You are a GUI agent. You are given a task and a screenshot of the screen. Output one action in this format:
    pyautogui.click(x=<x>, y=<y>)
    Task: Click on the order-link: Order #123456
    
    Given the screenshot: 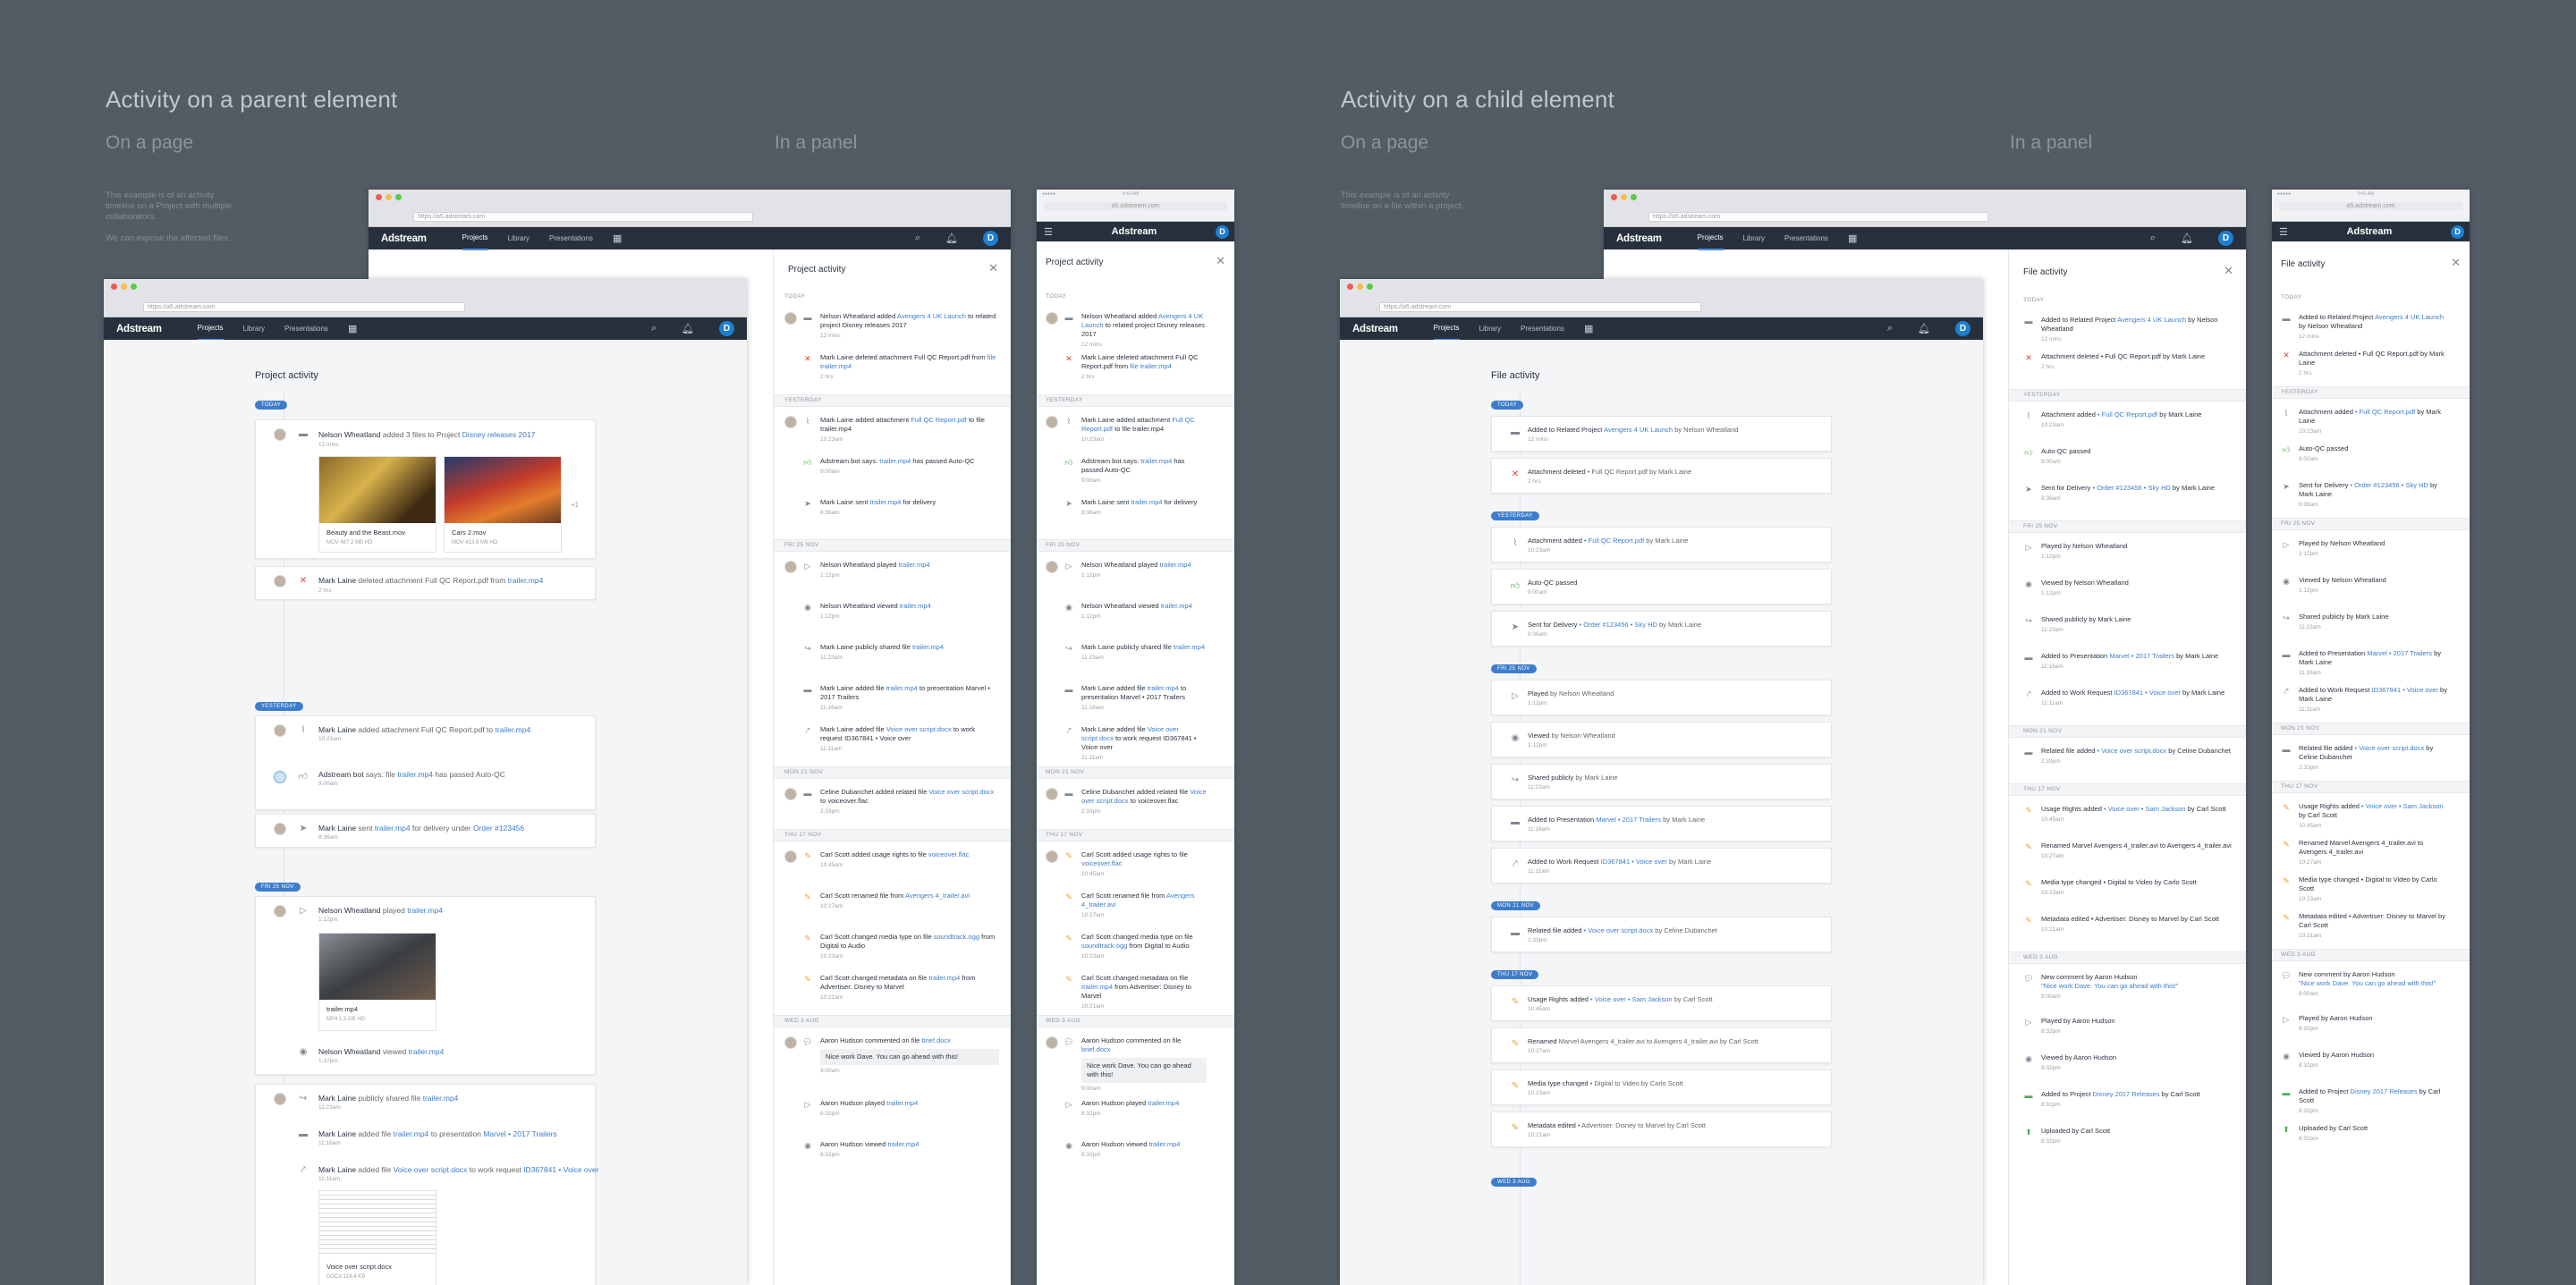 What is the action you would take?
    pyautogui.click(x=498, y=828)
    